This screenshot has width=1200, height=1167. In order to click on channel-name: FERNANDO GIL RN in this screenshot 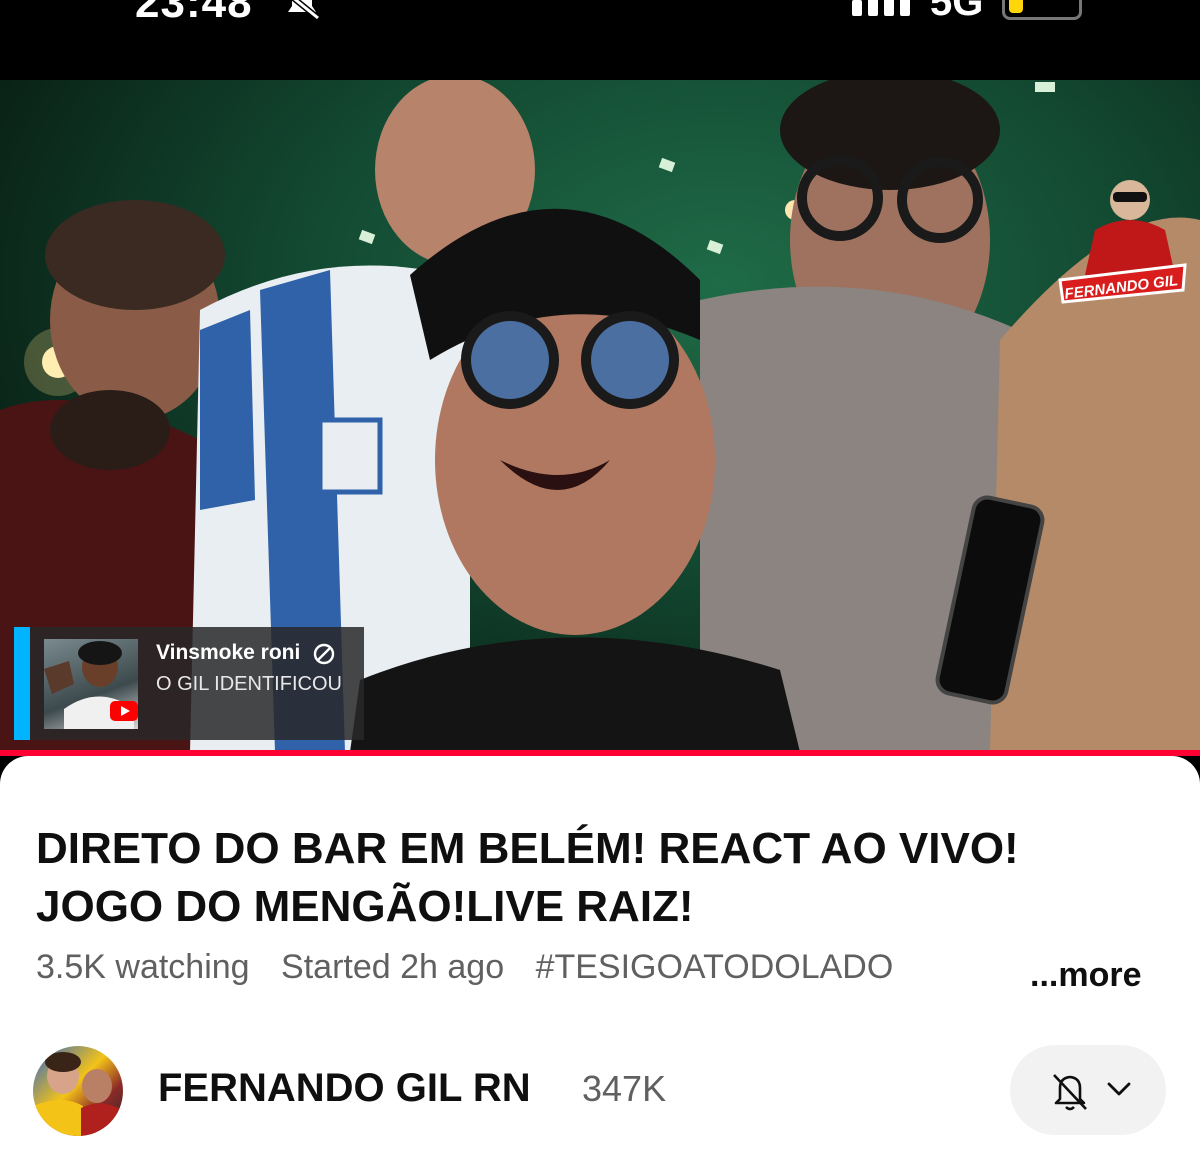, I will do `click(344, 1088)`.